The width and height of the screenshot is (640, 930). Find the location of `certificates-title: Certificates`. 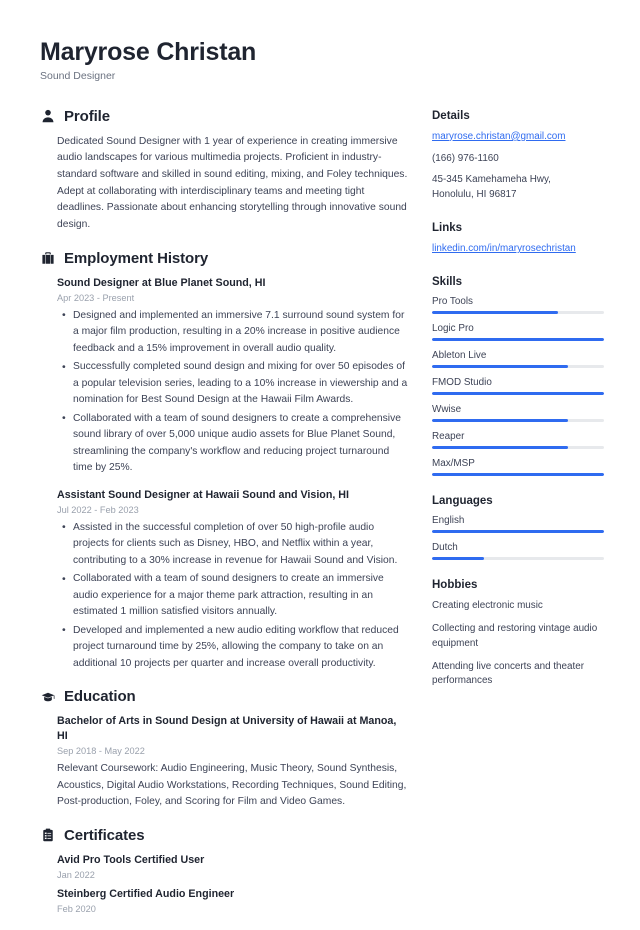

certificates-title: Certificates is located at coordinates (104, 835).